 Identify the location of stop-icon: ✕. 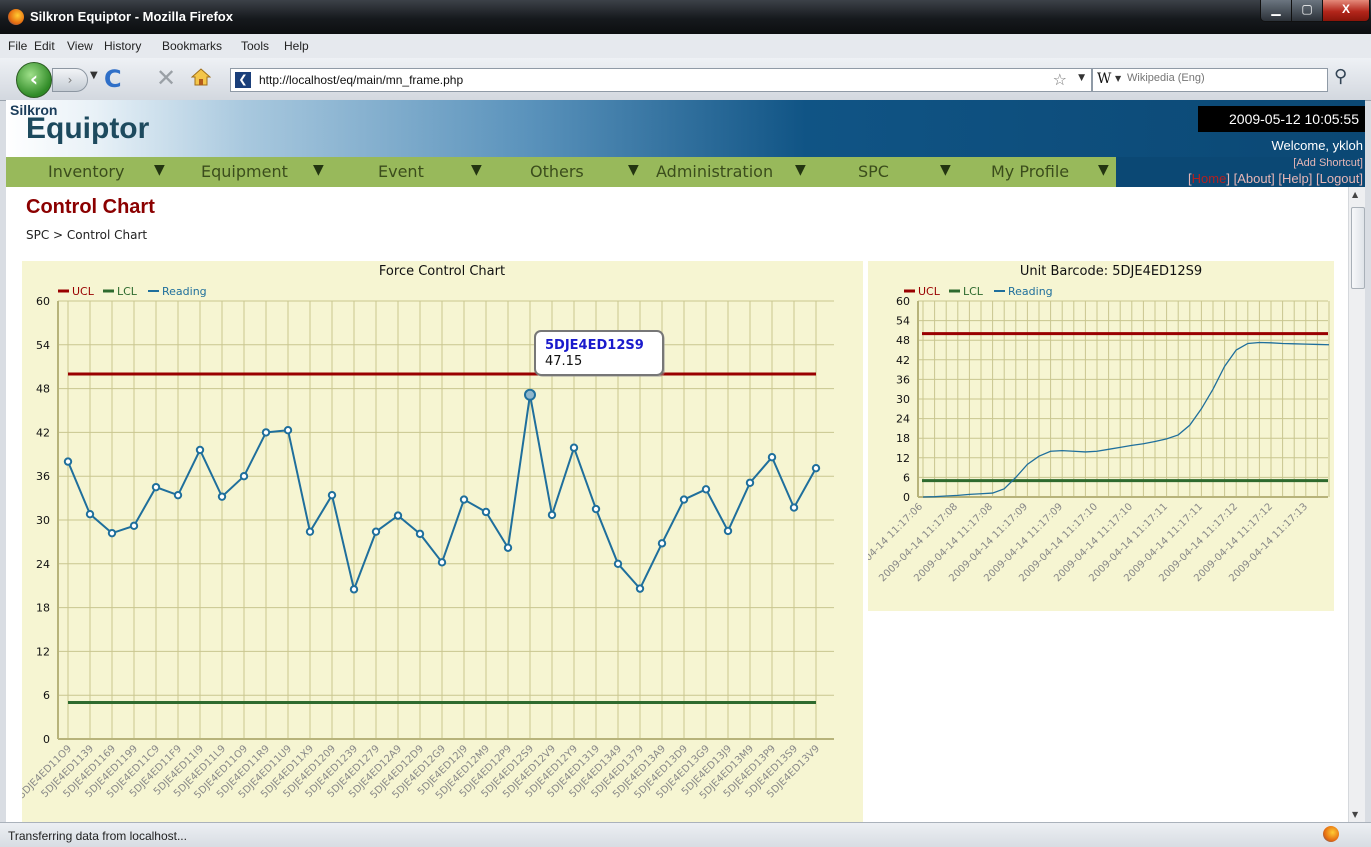
(166, 78).